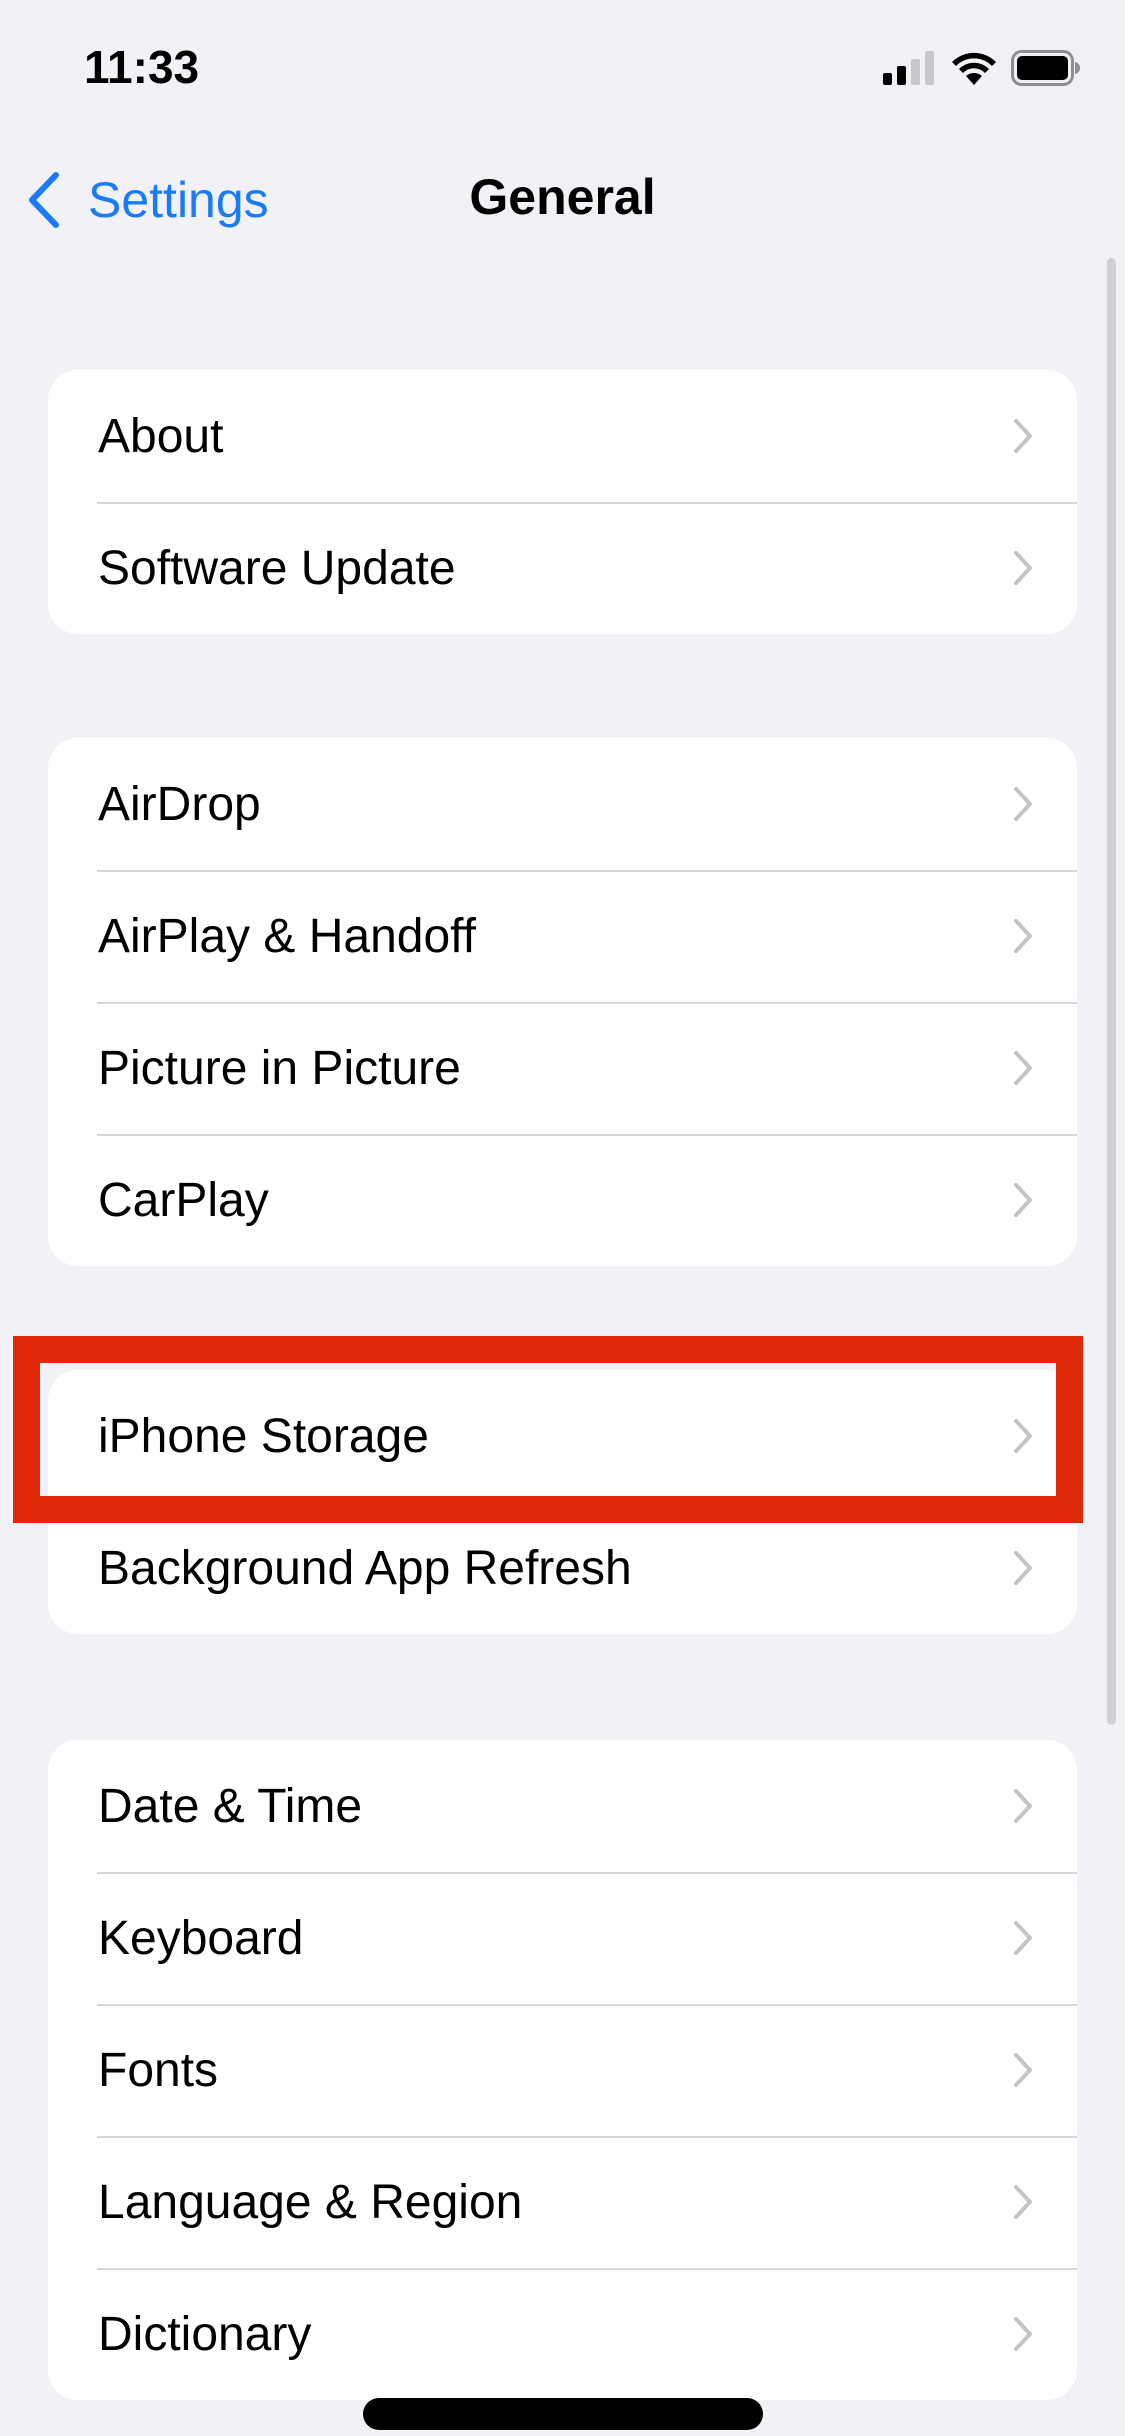 The image size is (1125, 2436). What do you see at coordinates (158, 2070) in the screenshot?
I see `row-label: Fonts` at bounding box center [158, 2070].